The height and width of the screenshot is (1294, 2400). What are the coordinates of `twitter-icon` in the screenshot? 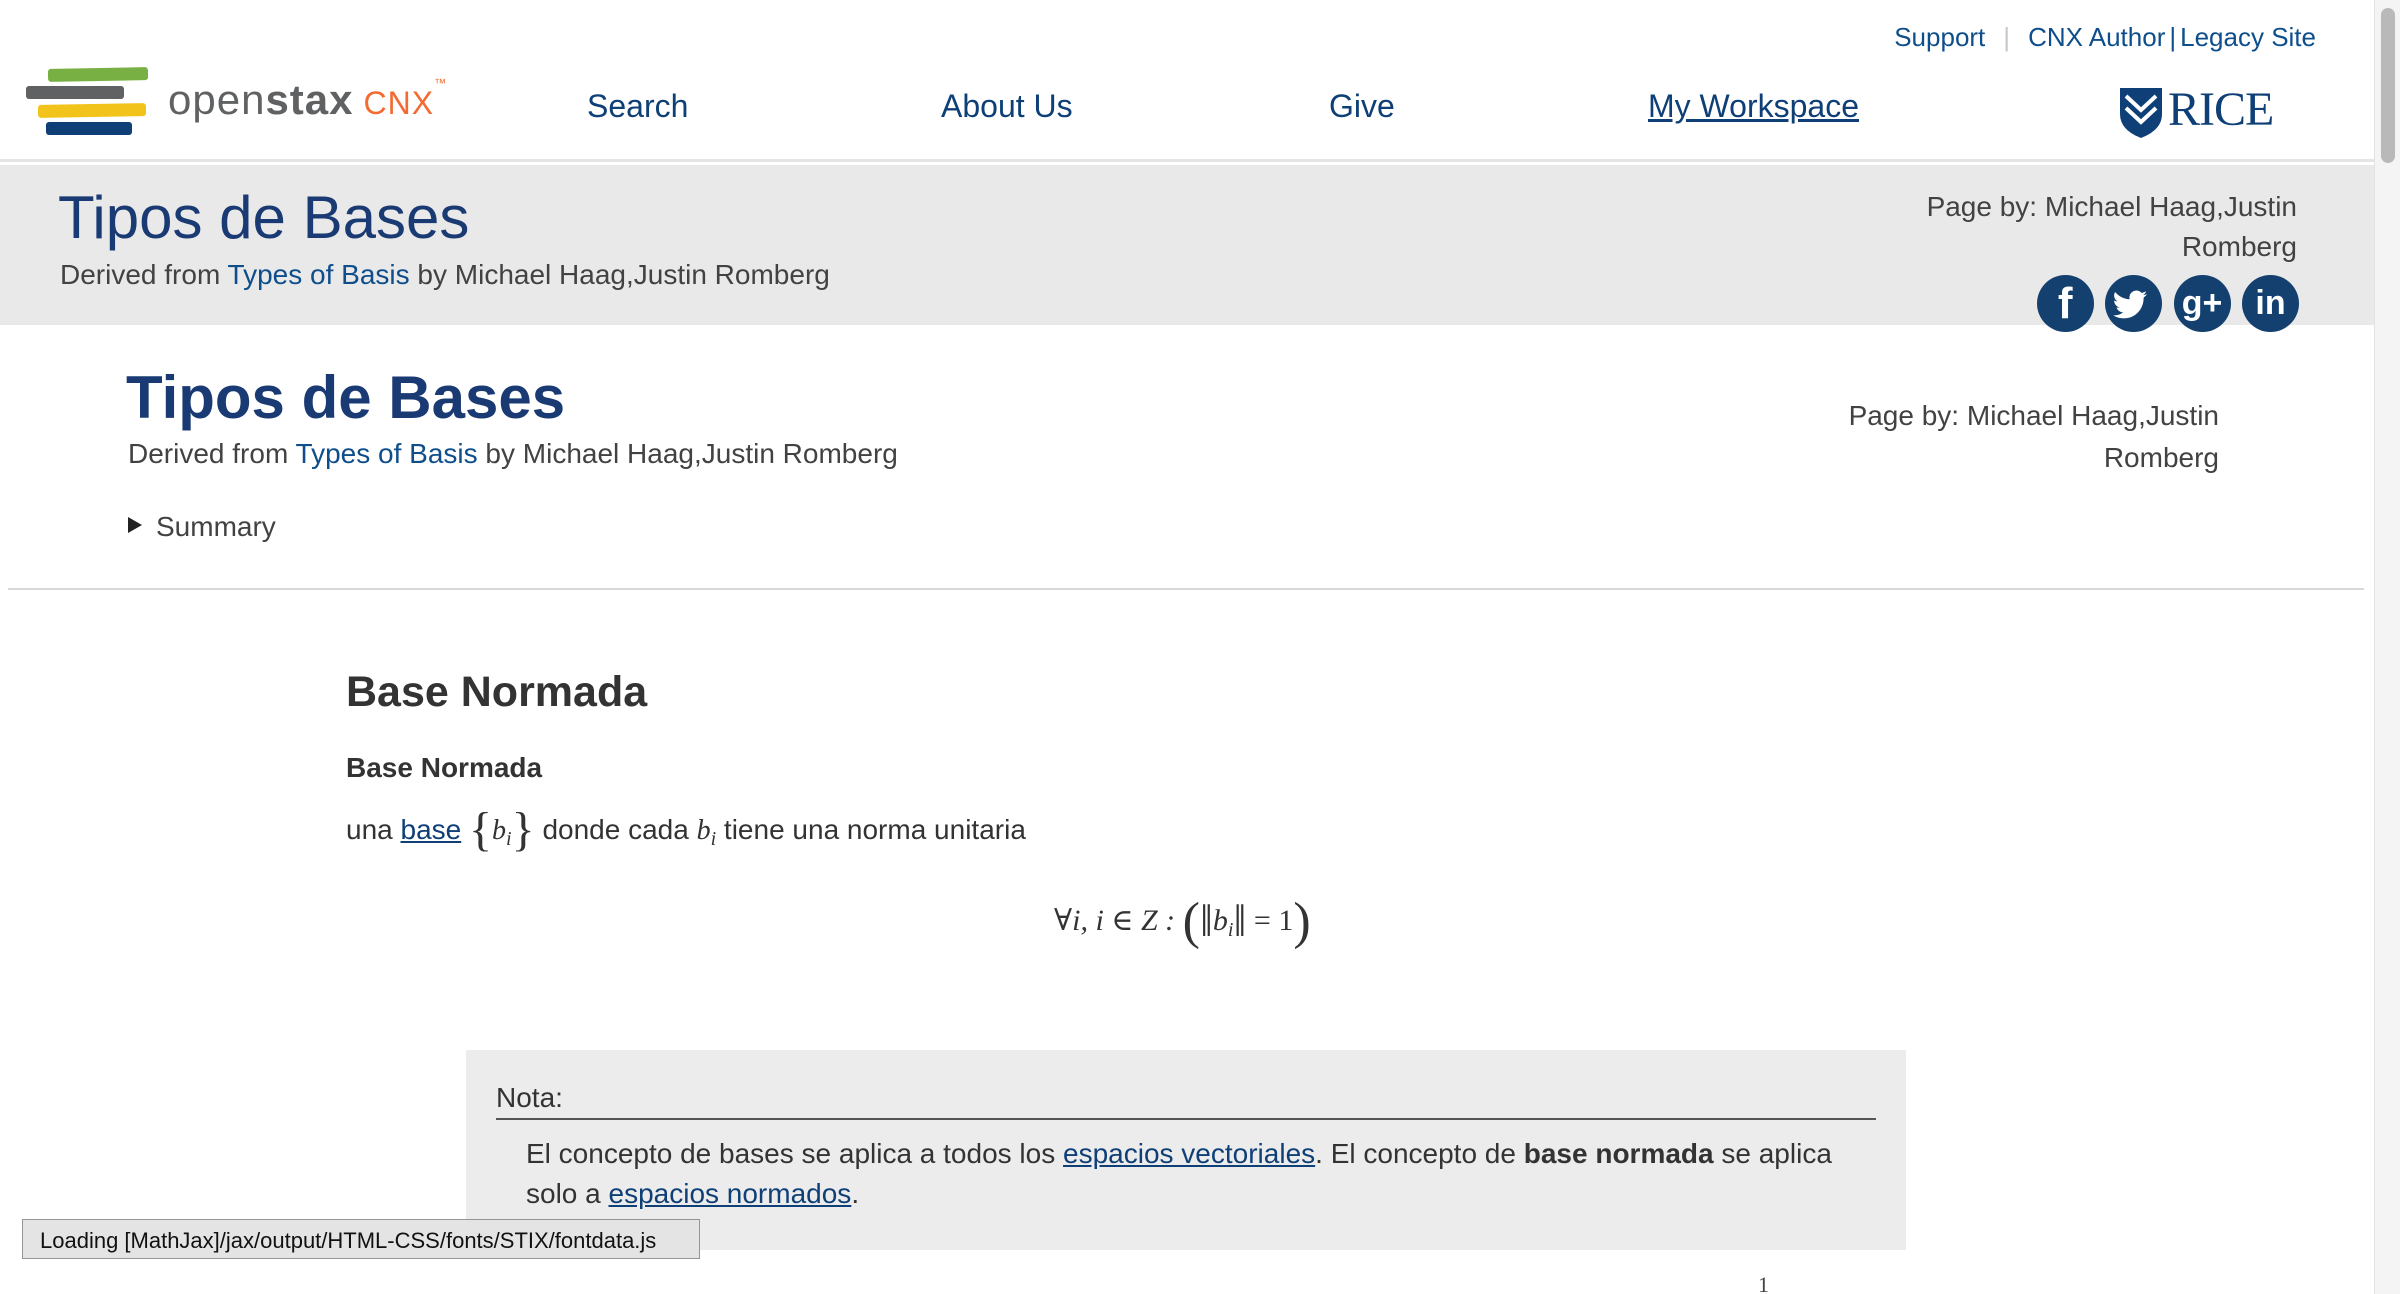 It's located at (2134, 303).